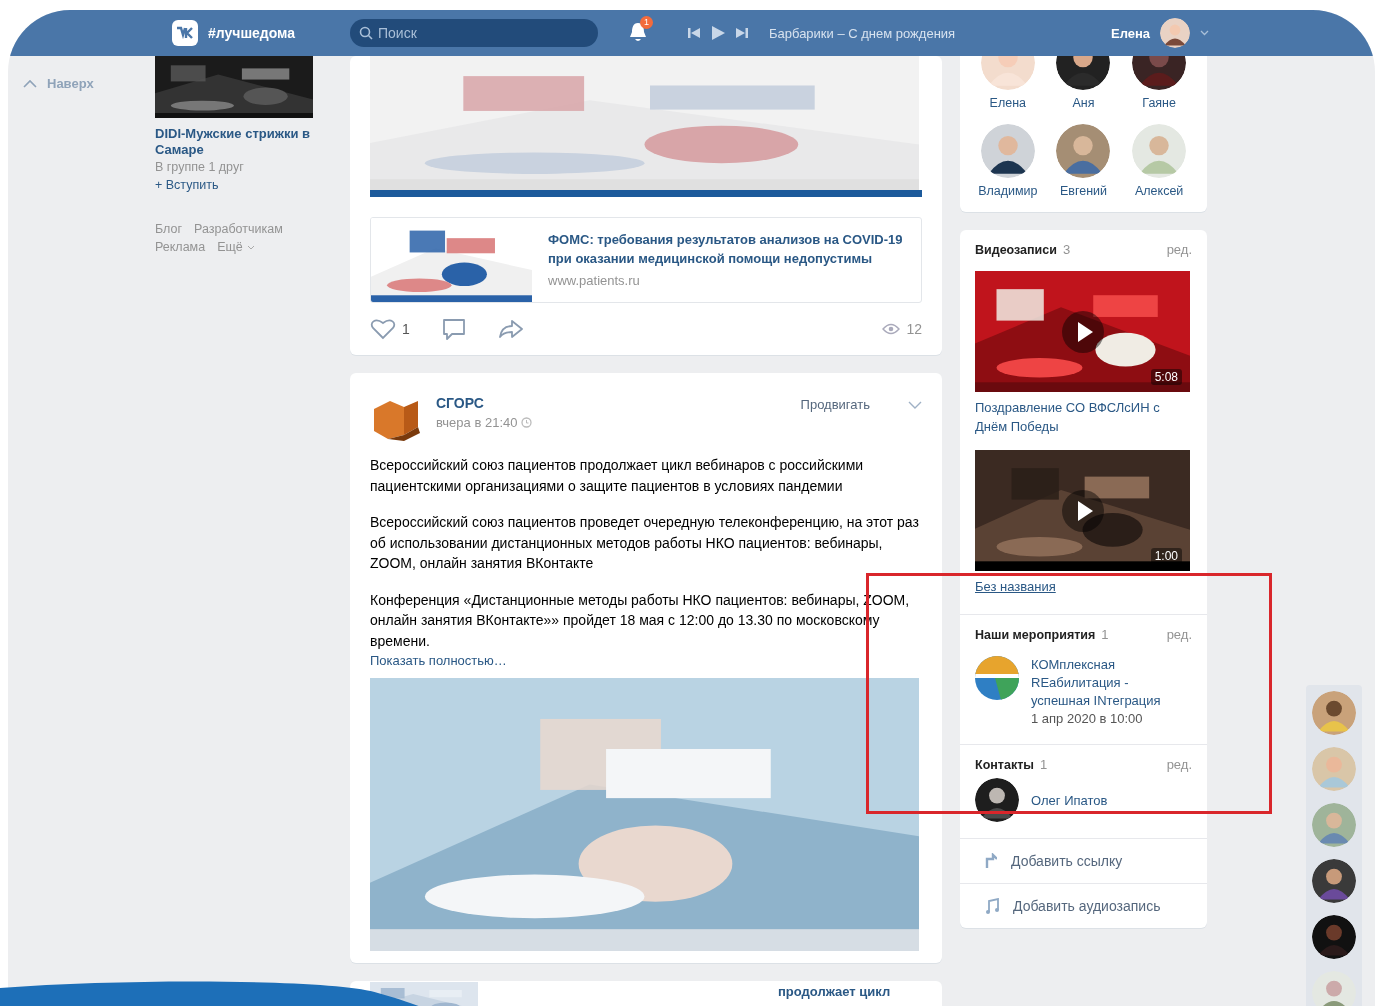 The image size is (1380, 1006). What do you see at coordinates (1159, 191) in the screenshot?
I see `friend-name: Алексей` at bounding box center [1159, 191].